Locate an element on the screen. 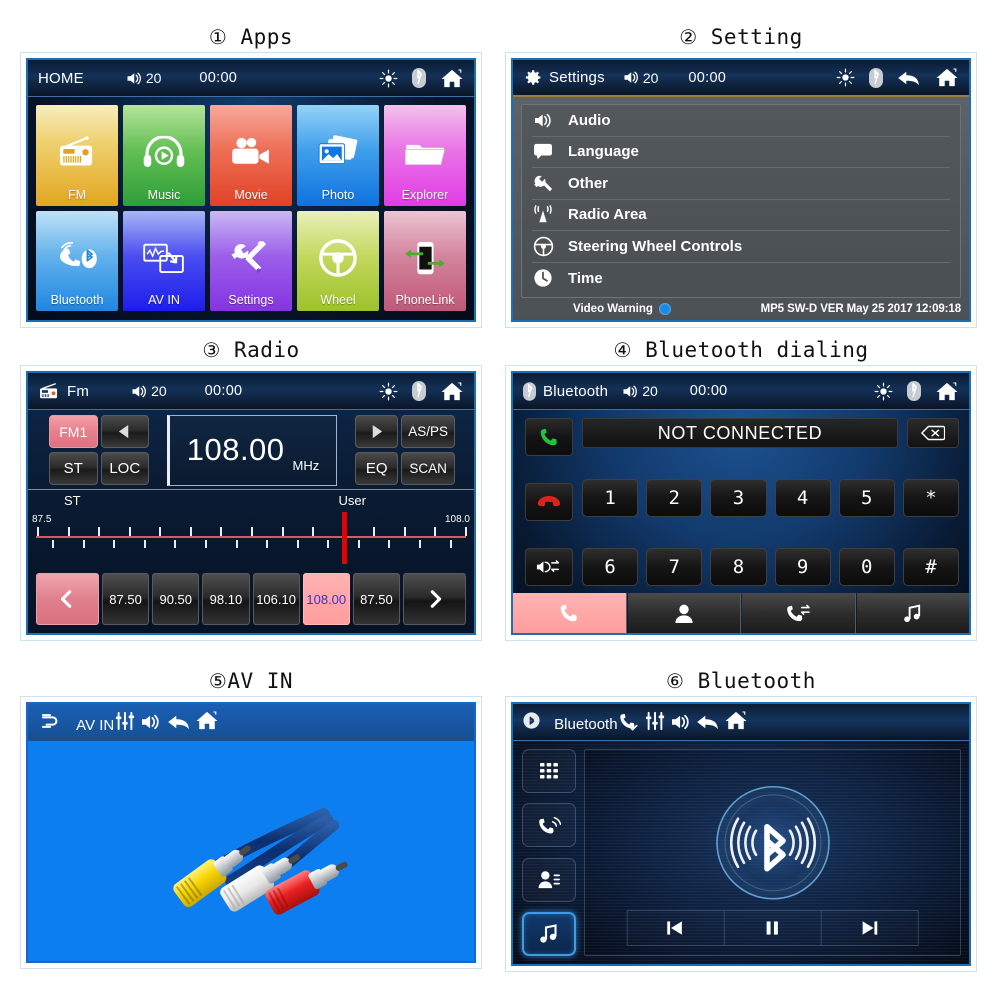  app-tile-wheel: Wheel is located at coordinates (338, 260).